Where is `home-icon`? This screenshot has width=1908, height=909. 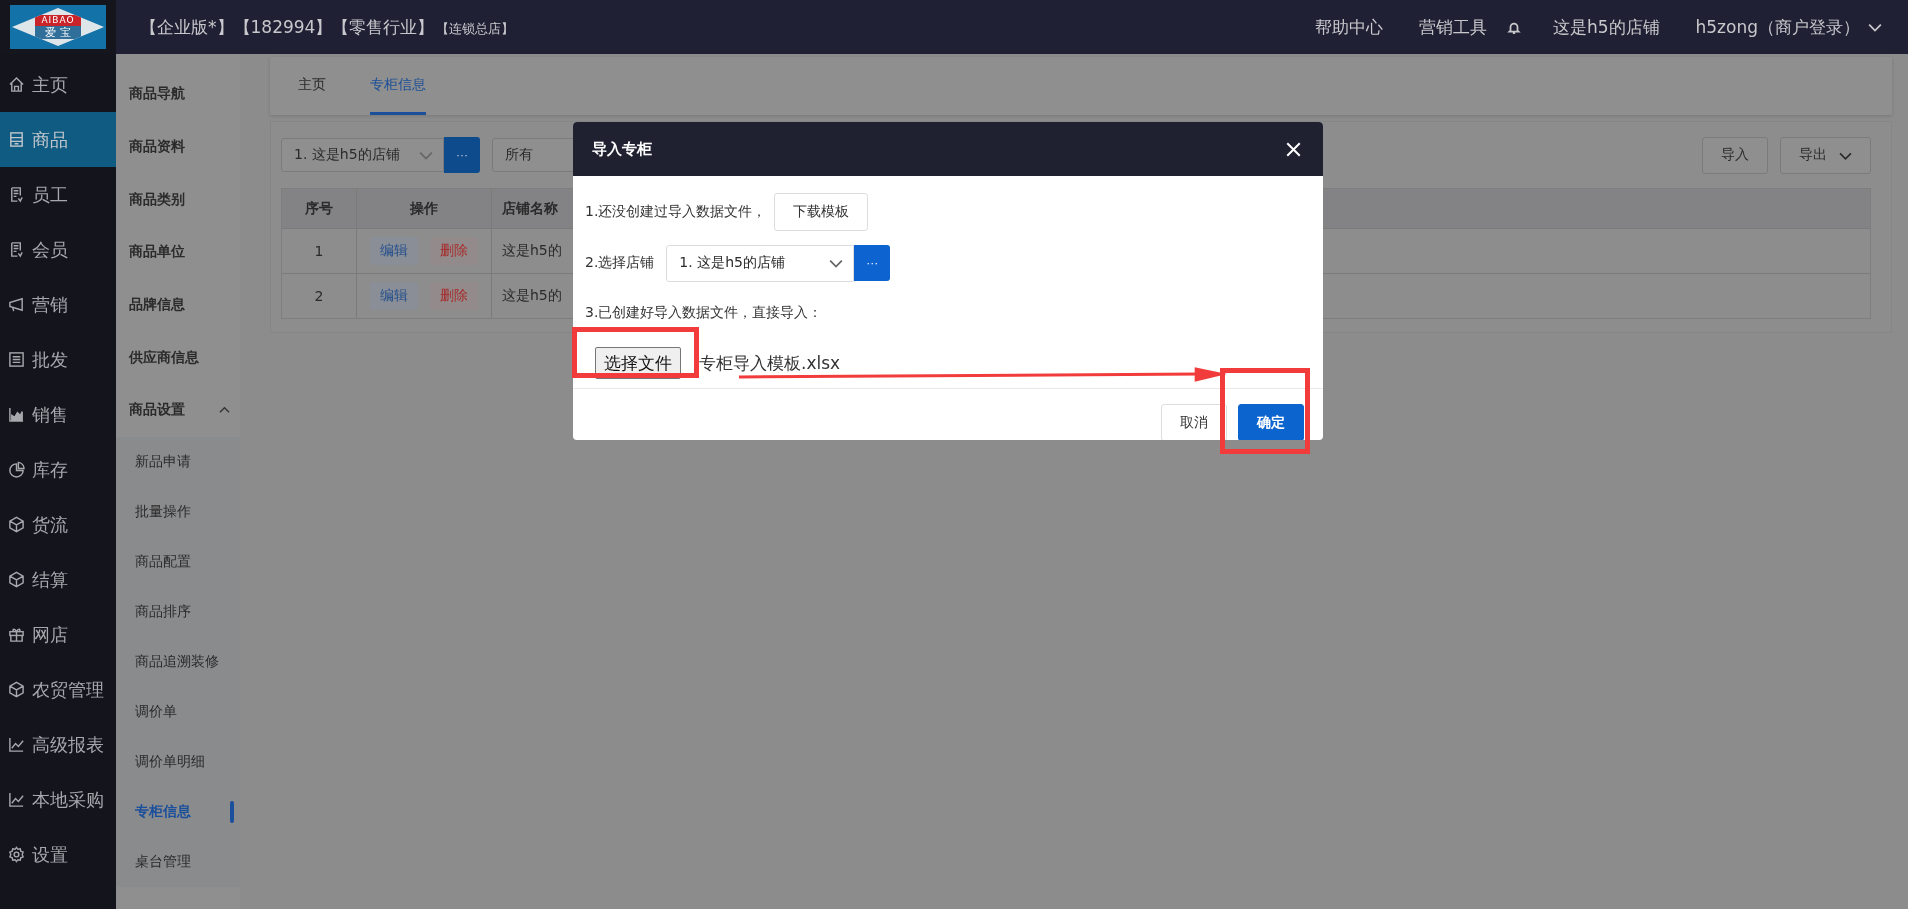 home-icon is located at coordinates (16, 84).